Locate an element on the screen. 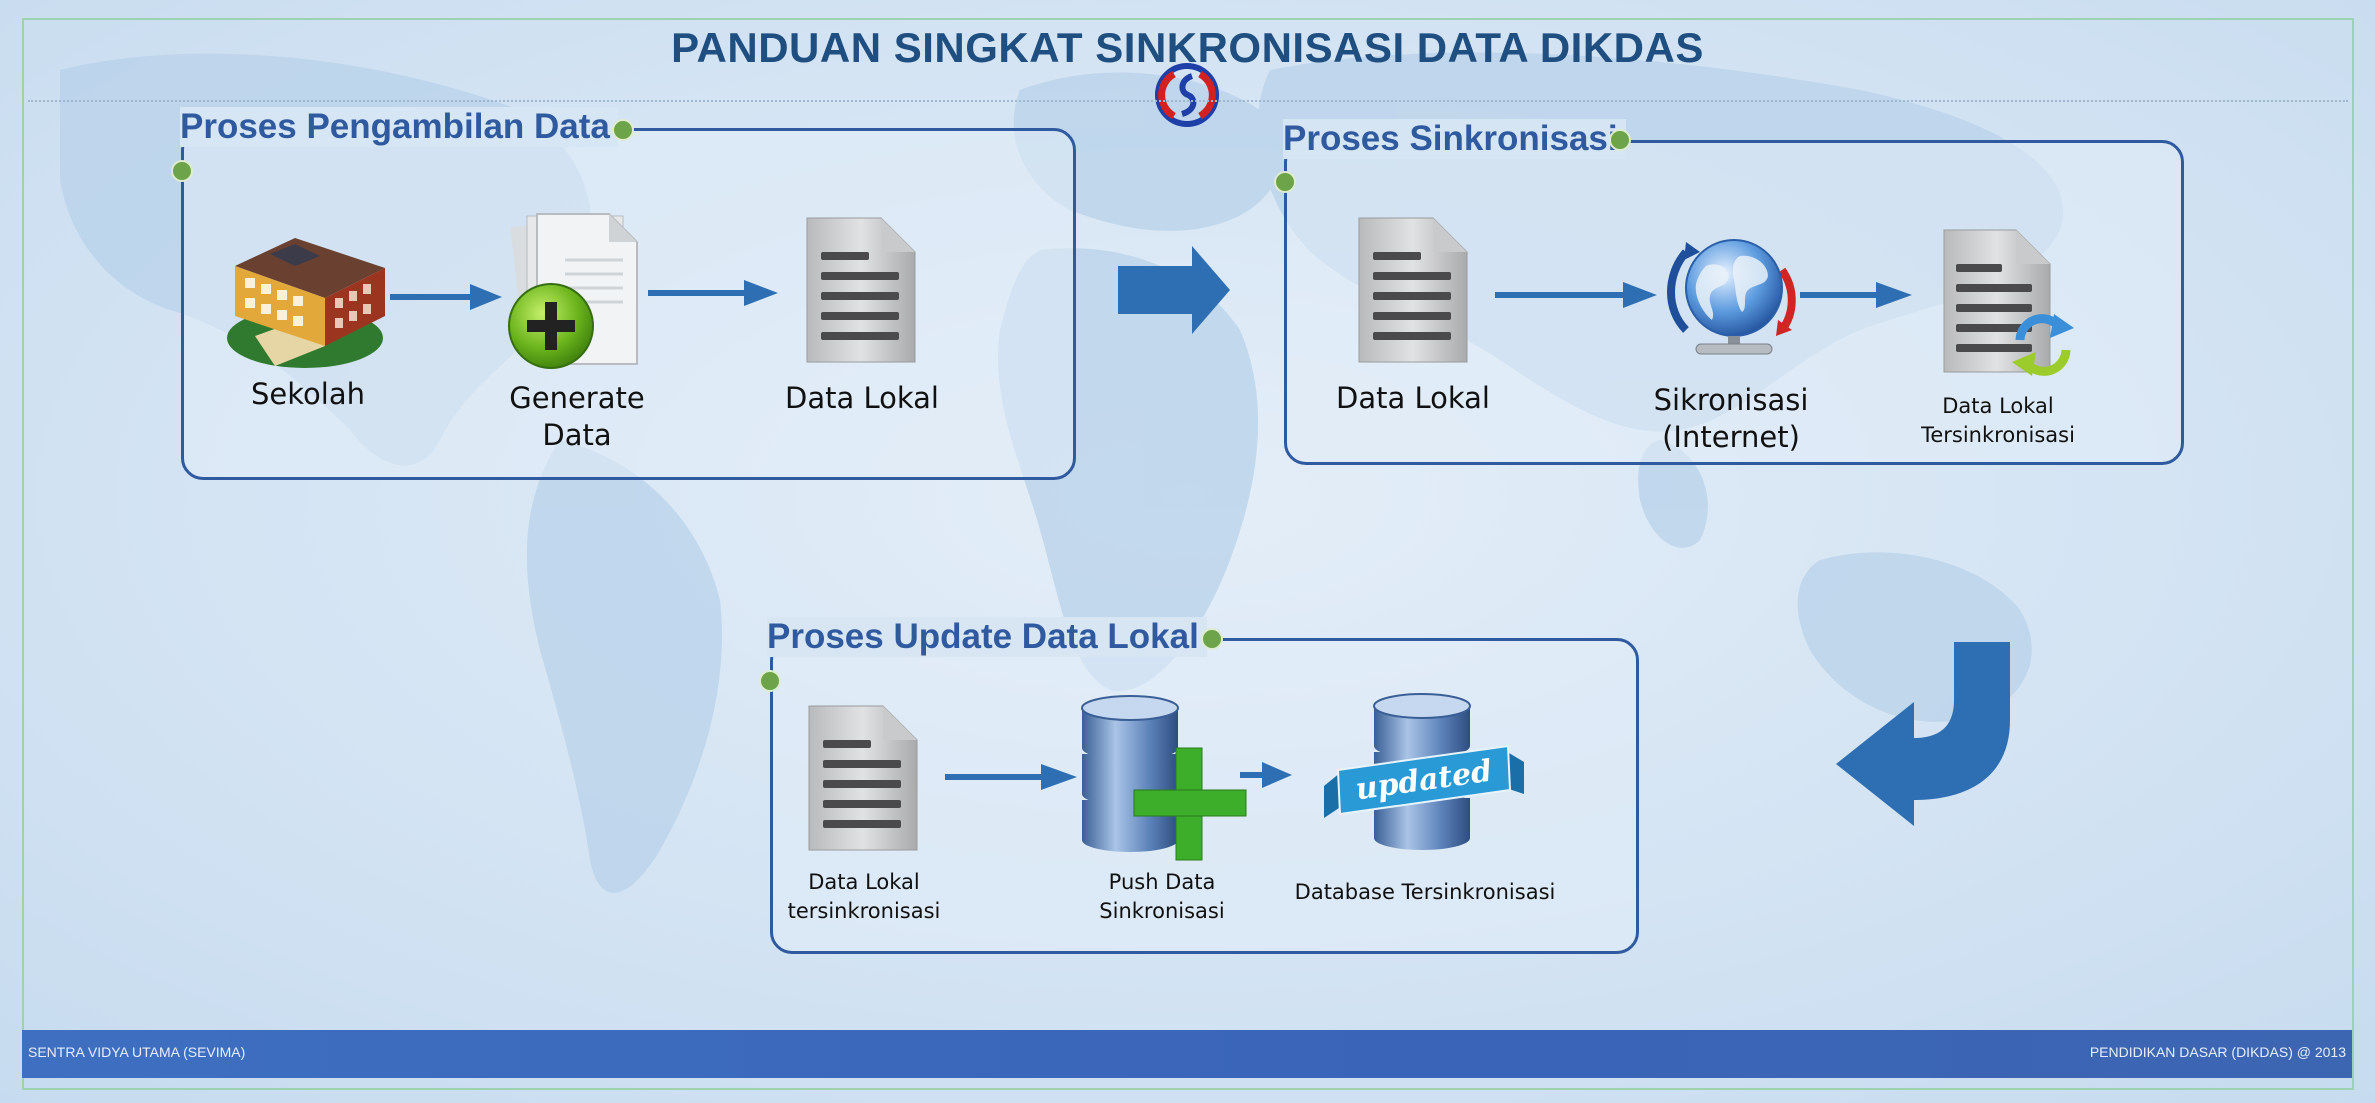  label-generate-line2: Data is located at coordinates (577, 435).